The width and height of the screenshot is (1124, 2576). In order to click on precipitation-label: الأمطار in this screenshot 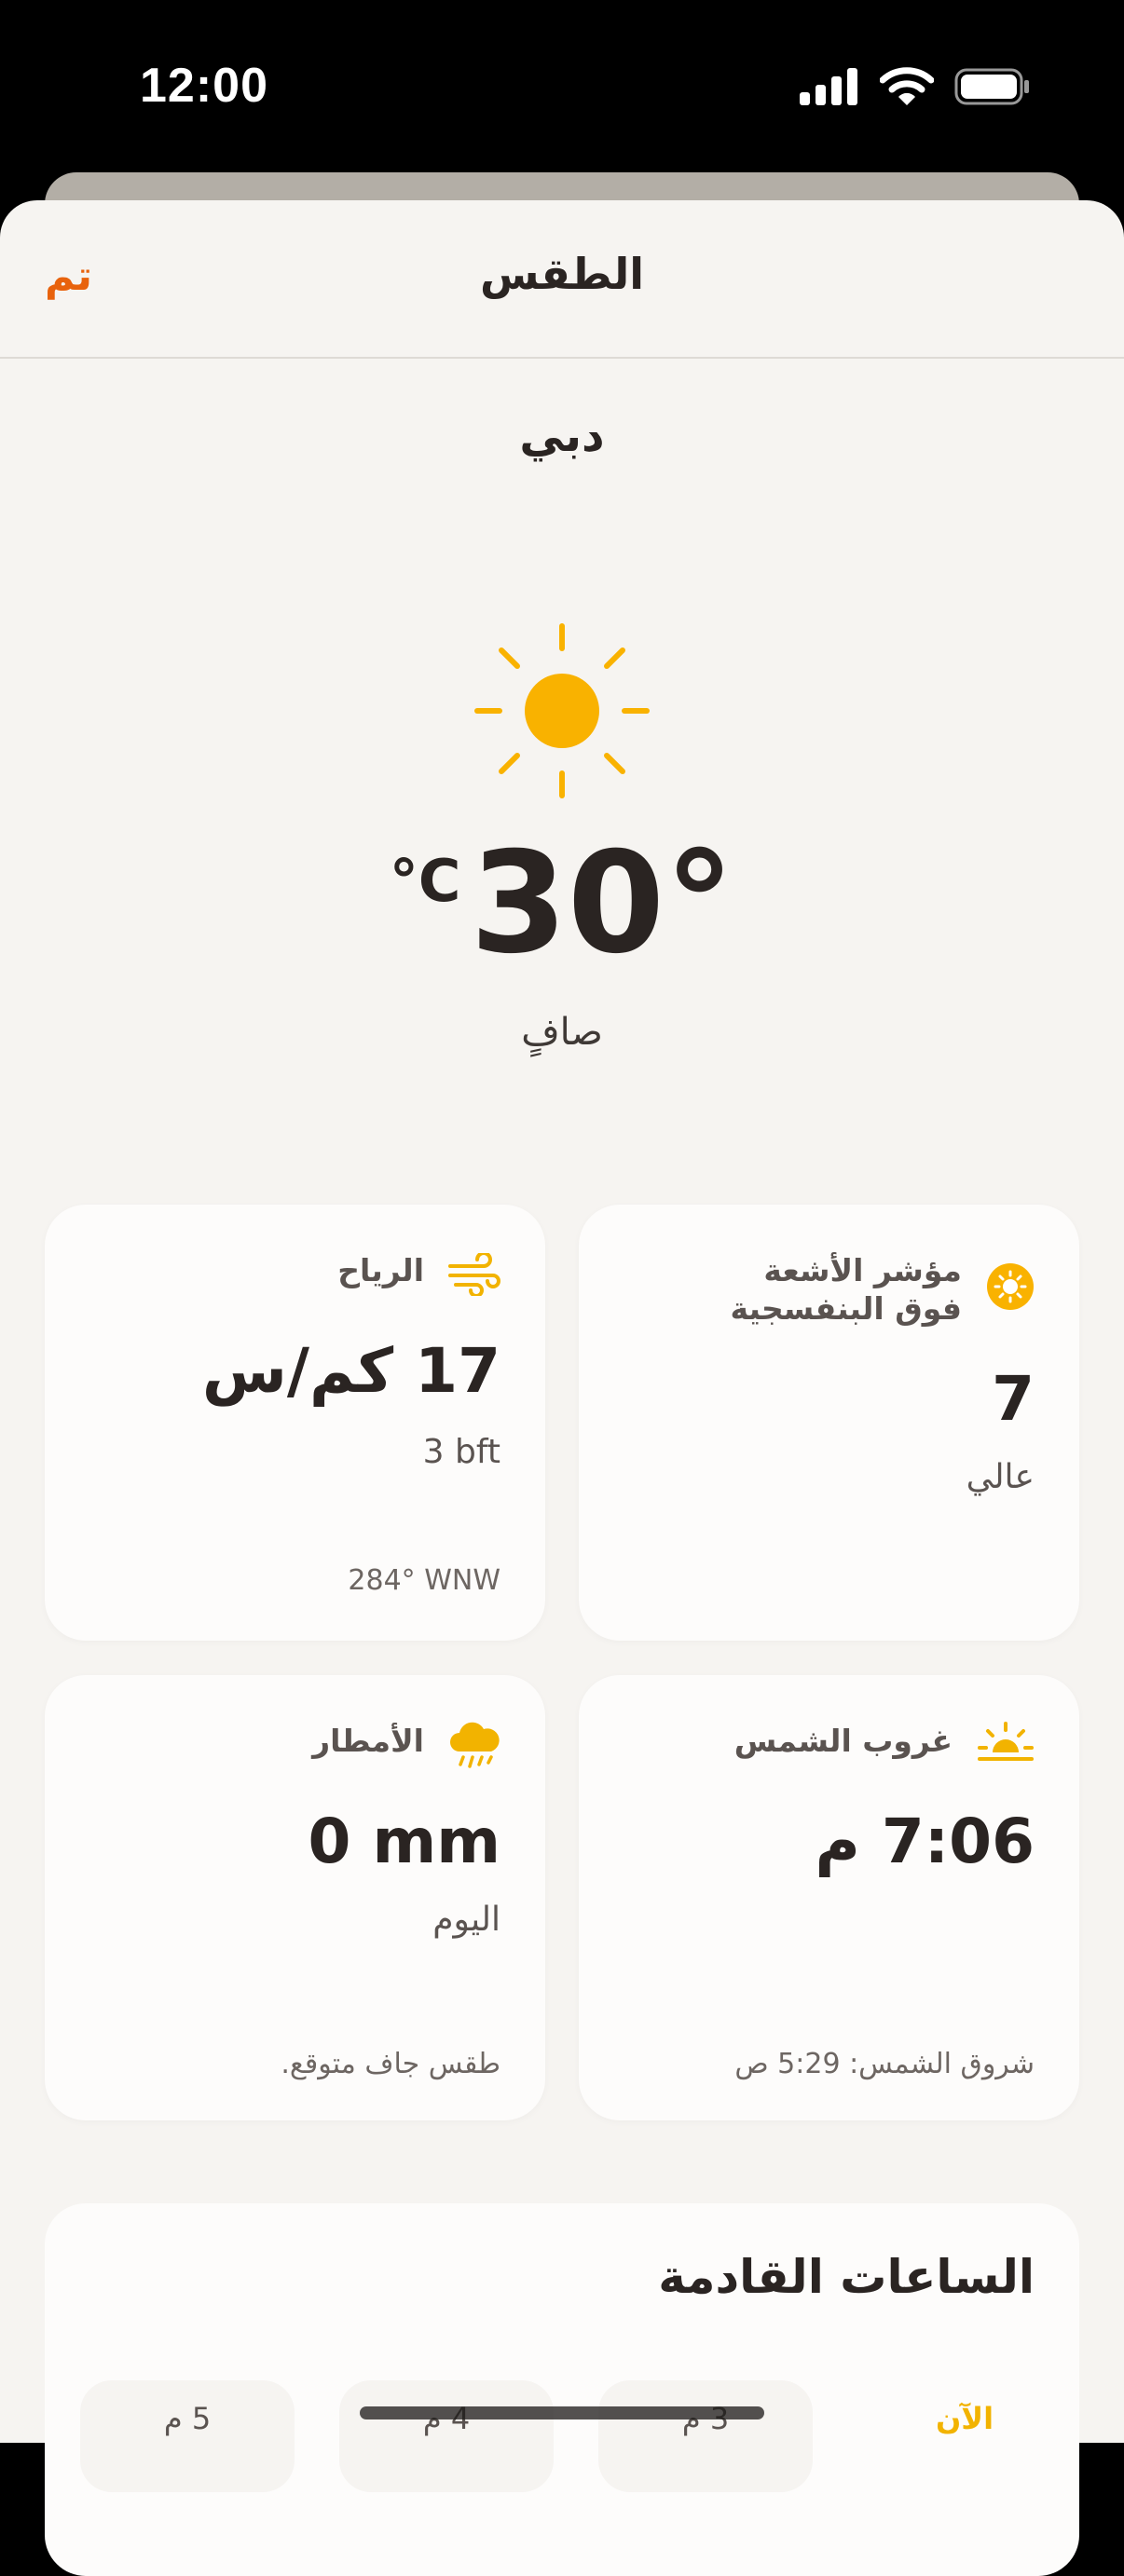, I will do `click(368, 1741)`.